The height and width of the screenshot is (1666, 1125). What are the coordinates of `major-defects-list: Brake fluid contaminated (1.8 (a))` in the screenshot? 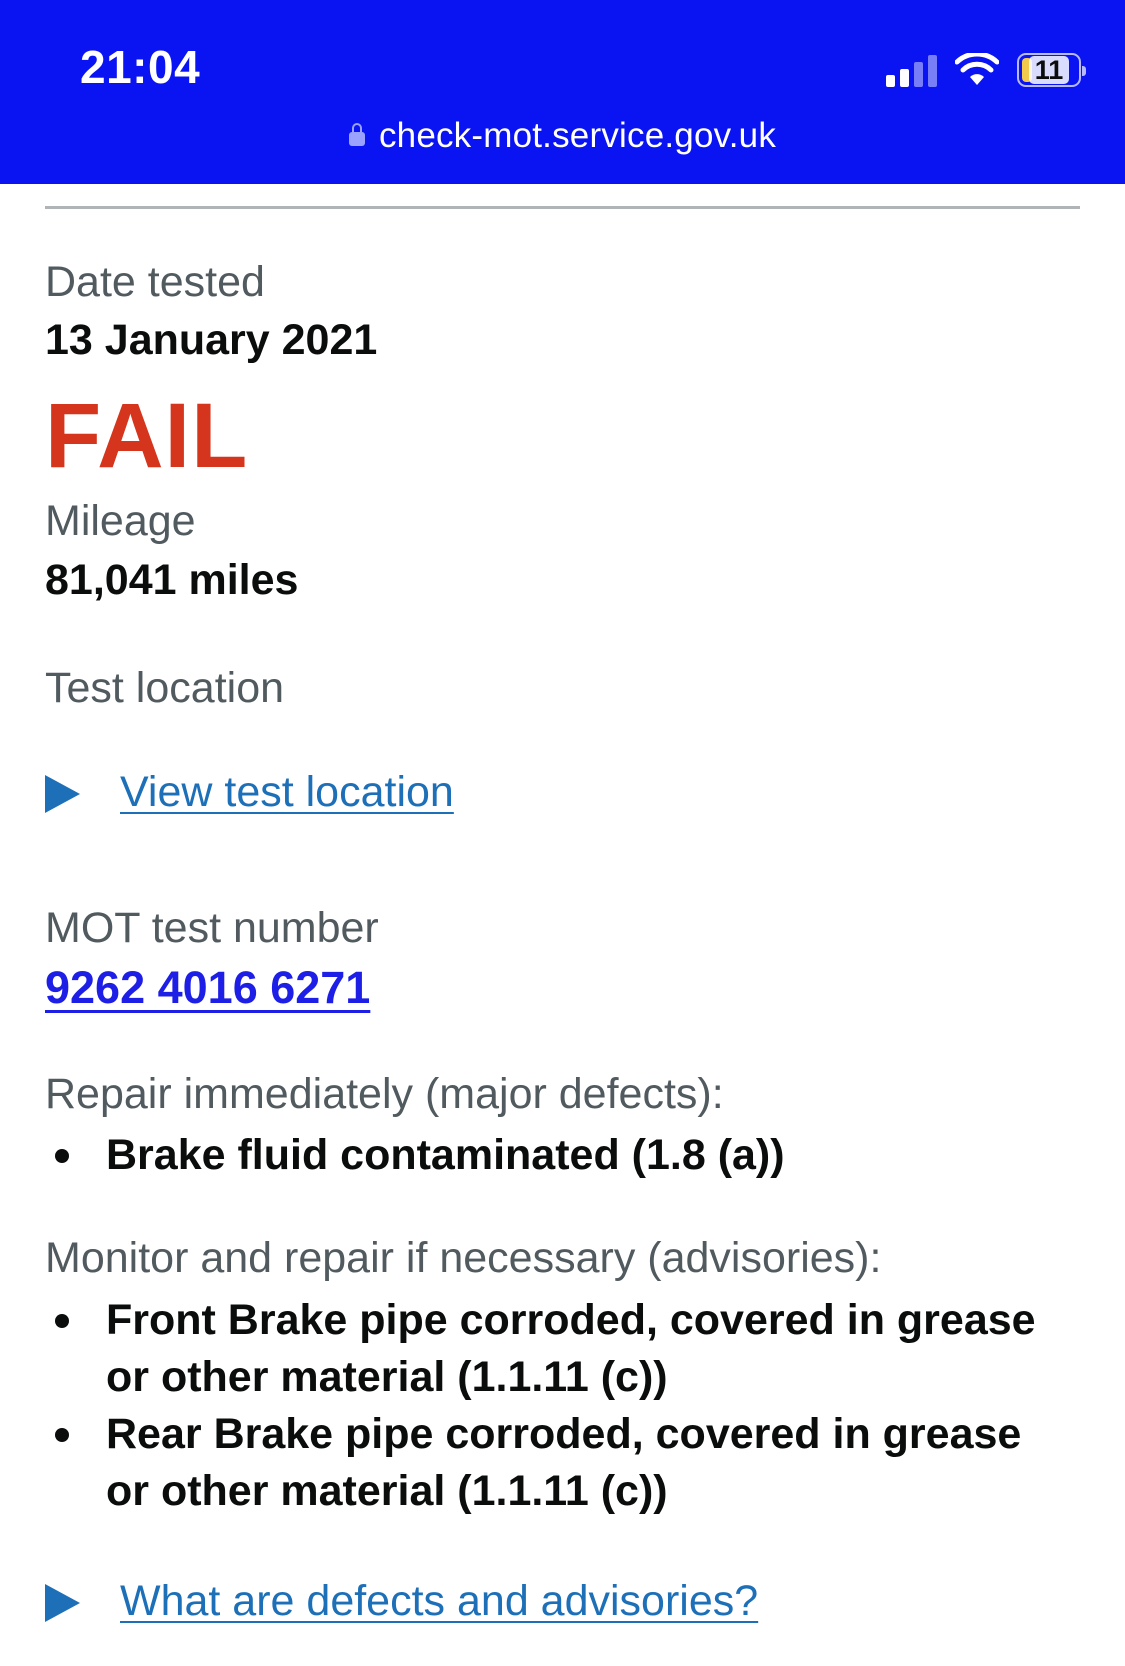 It's located at (560, 1155).